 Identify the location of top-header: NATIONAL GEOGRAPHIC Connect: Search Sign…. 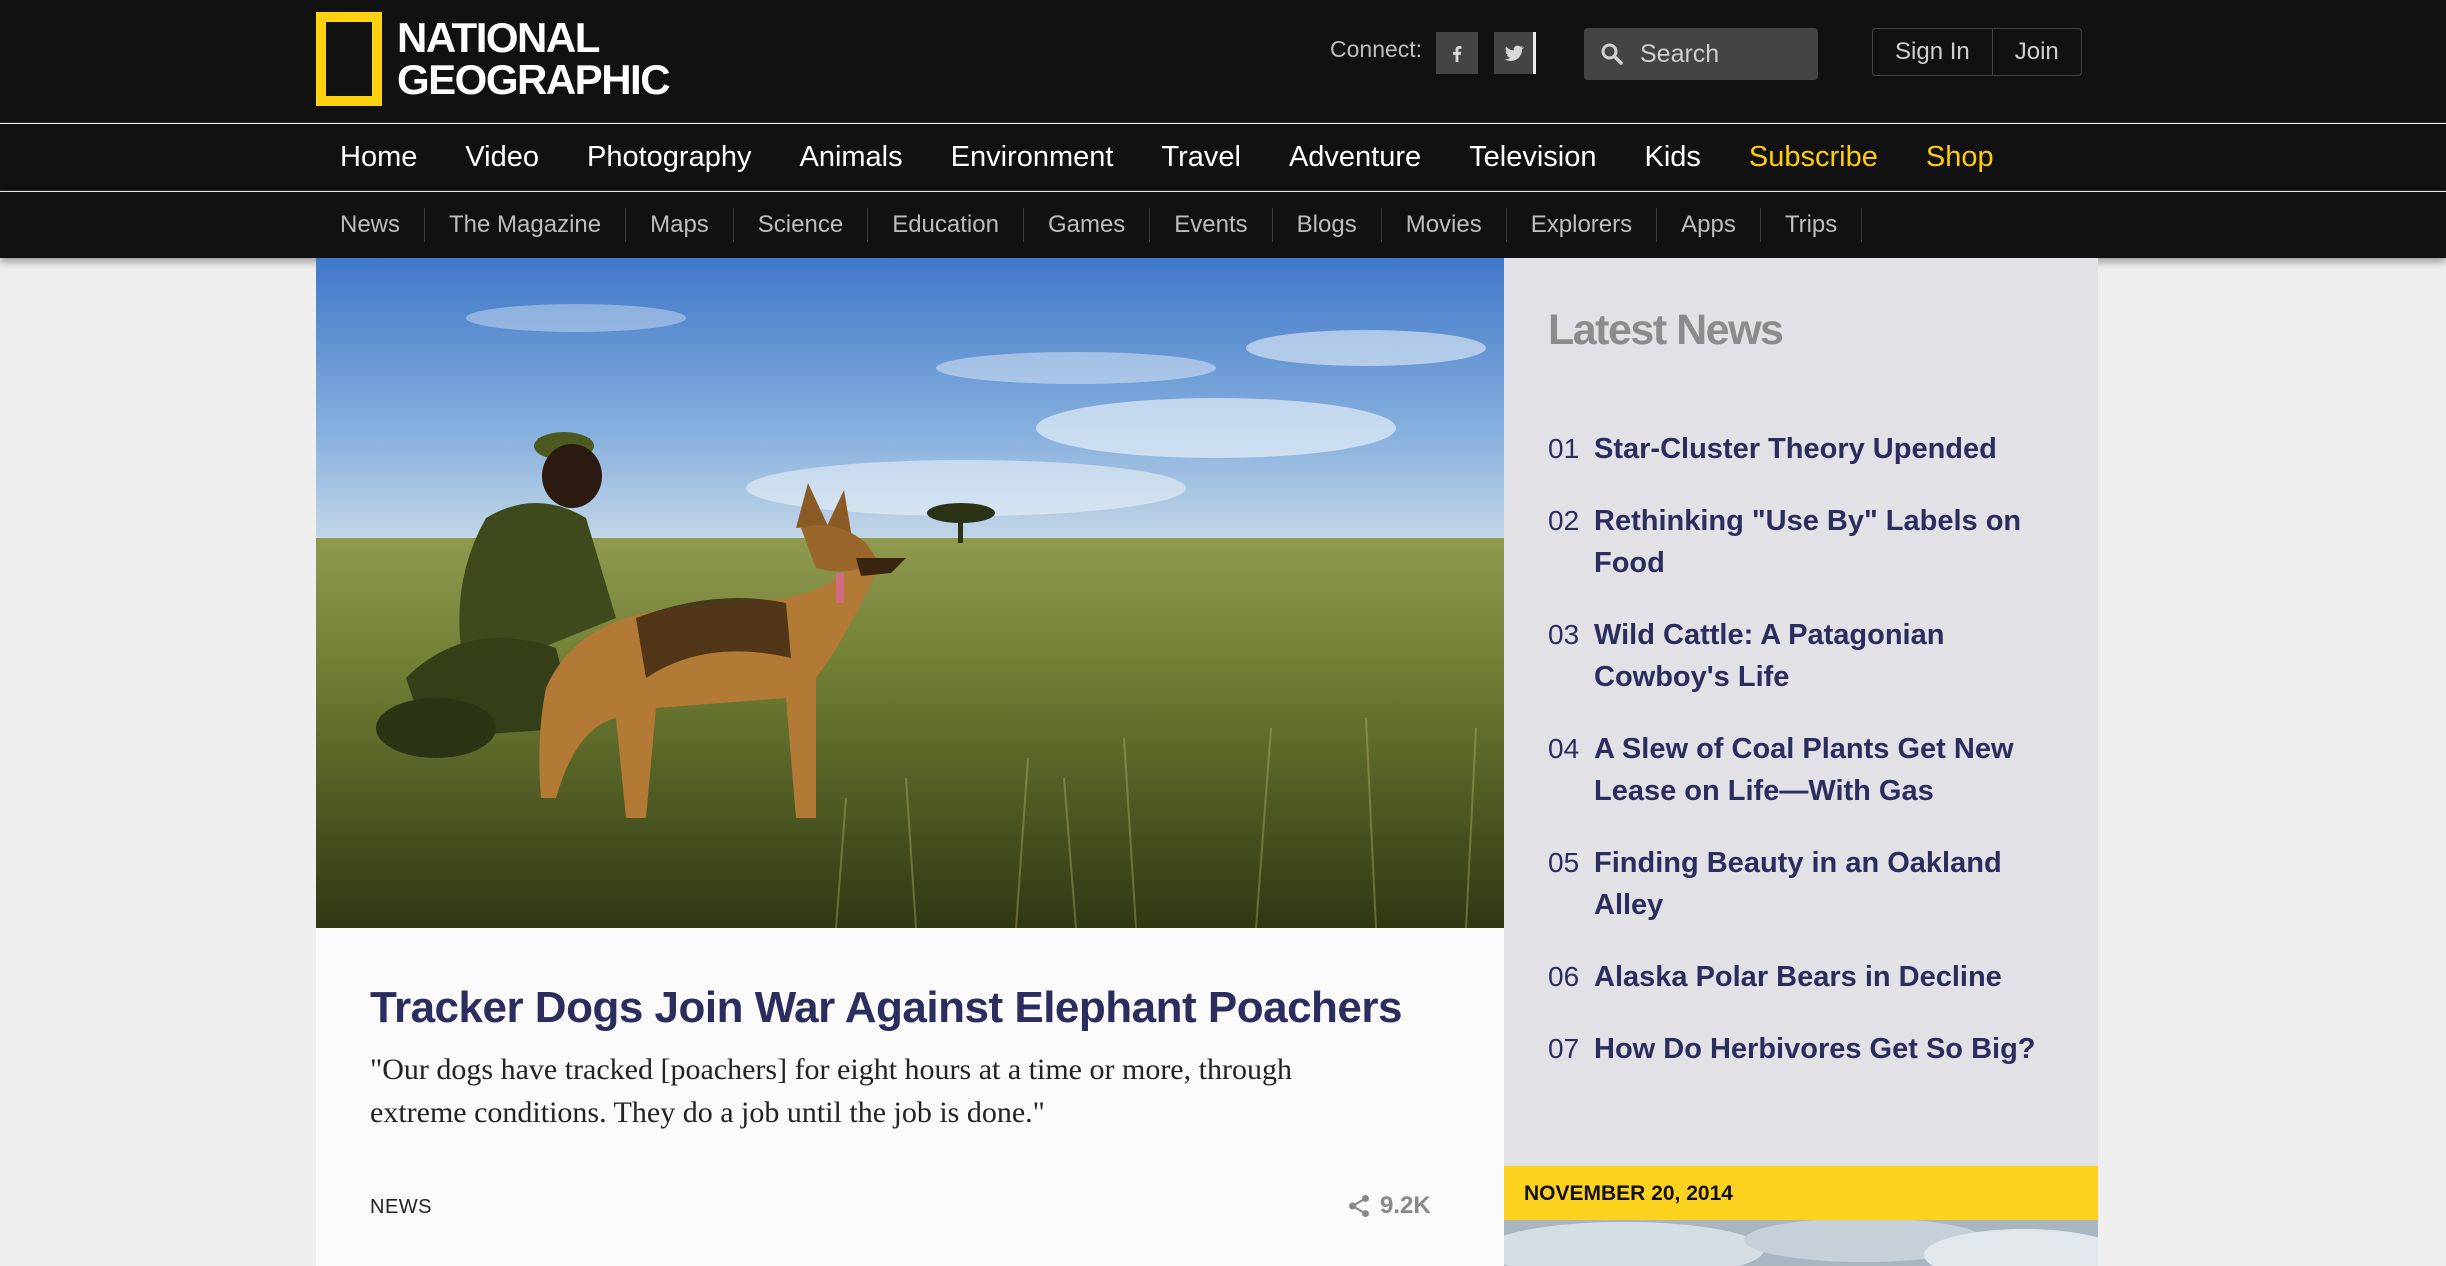
(1223, 61).